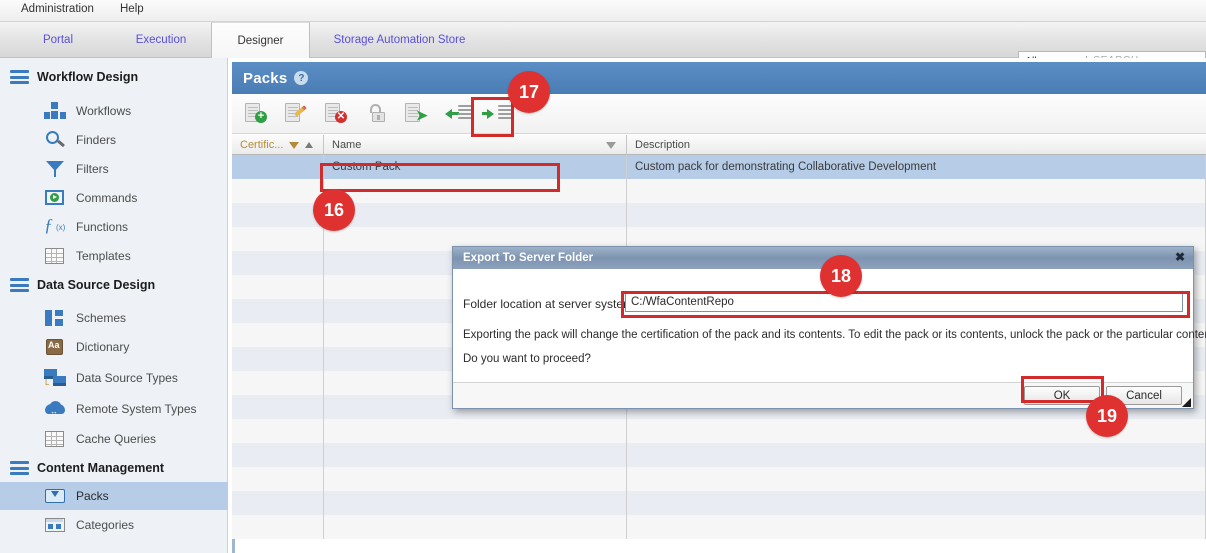 Image resolution: width=1206 pixels, height=553 pixels. I want to click on sidebar-item-functions: ƒ (x) Functions, so click(114, 227).